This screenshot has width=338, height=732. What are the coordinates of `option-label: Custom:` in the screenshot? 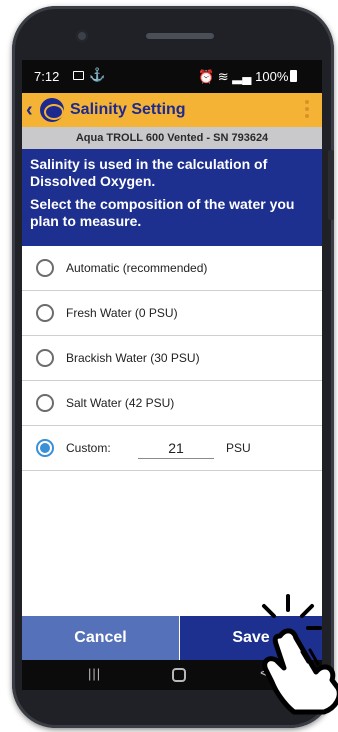 It's located at (88, 448).